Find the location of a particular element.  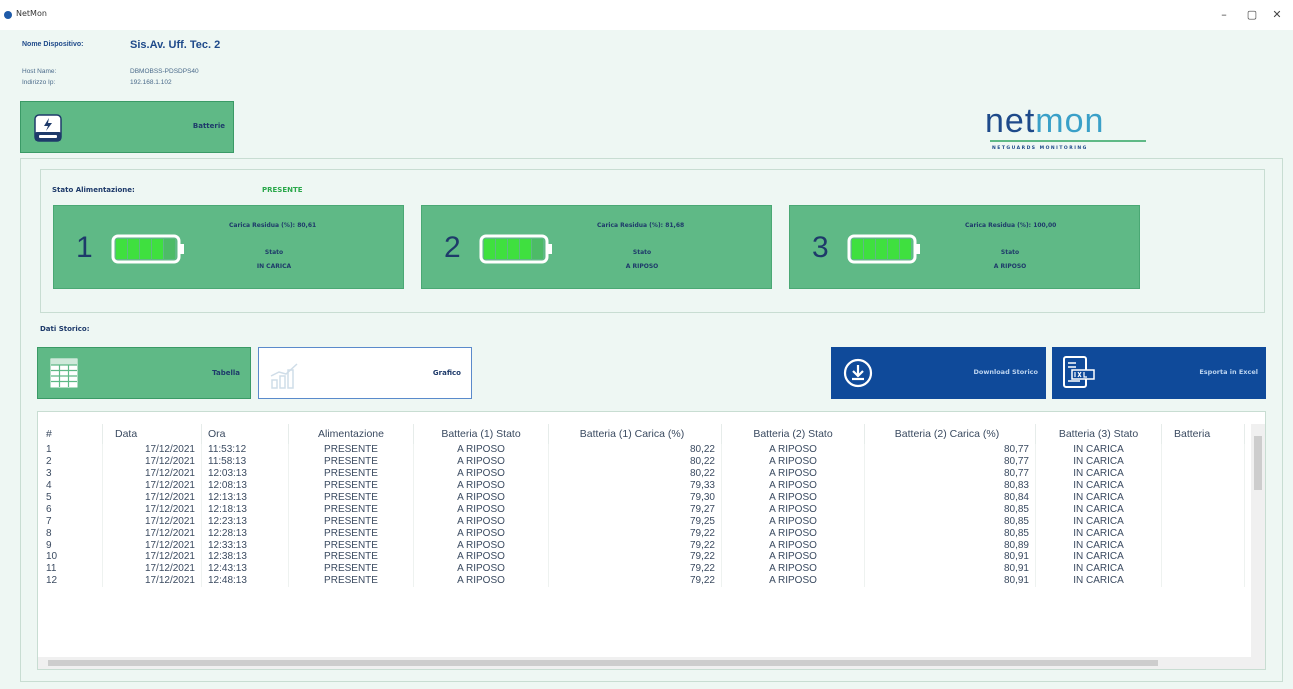

table-cell: 80,85 is located at coordinates (950, 509).